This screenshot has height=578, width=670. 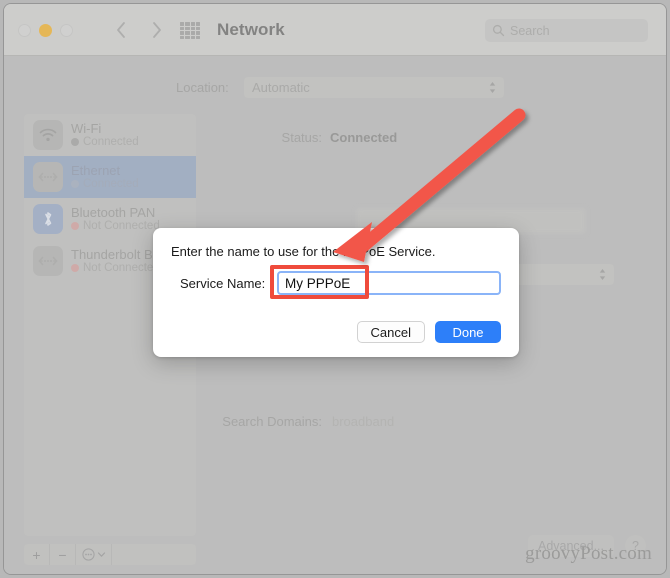 I want to click on traffic-light-buttons, so click(x=45, y=30).